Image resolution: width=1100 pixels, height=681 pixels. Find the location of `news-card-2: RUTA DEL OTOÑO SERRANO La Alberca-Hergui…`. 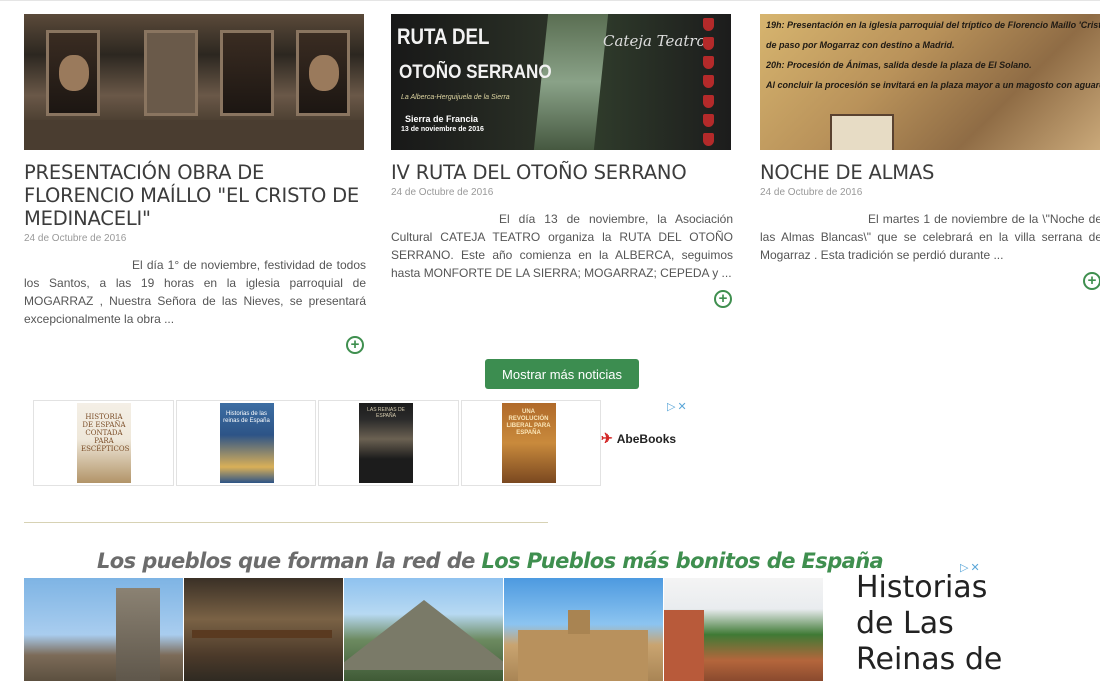

news-card-2: RUTA DEL OTOÑO SERRANO La Alberca-Hergui… is located at coordinates (562, 148).